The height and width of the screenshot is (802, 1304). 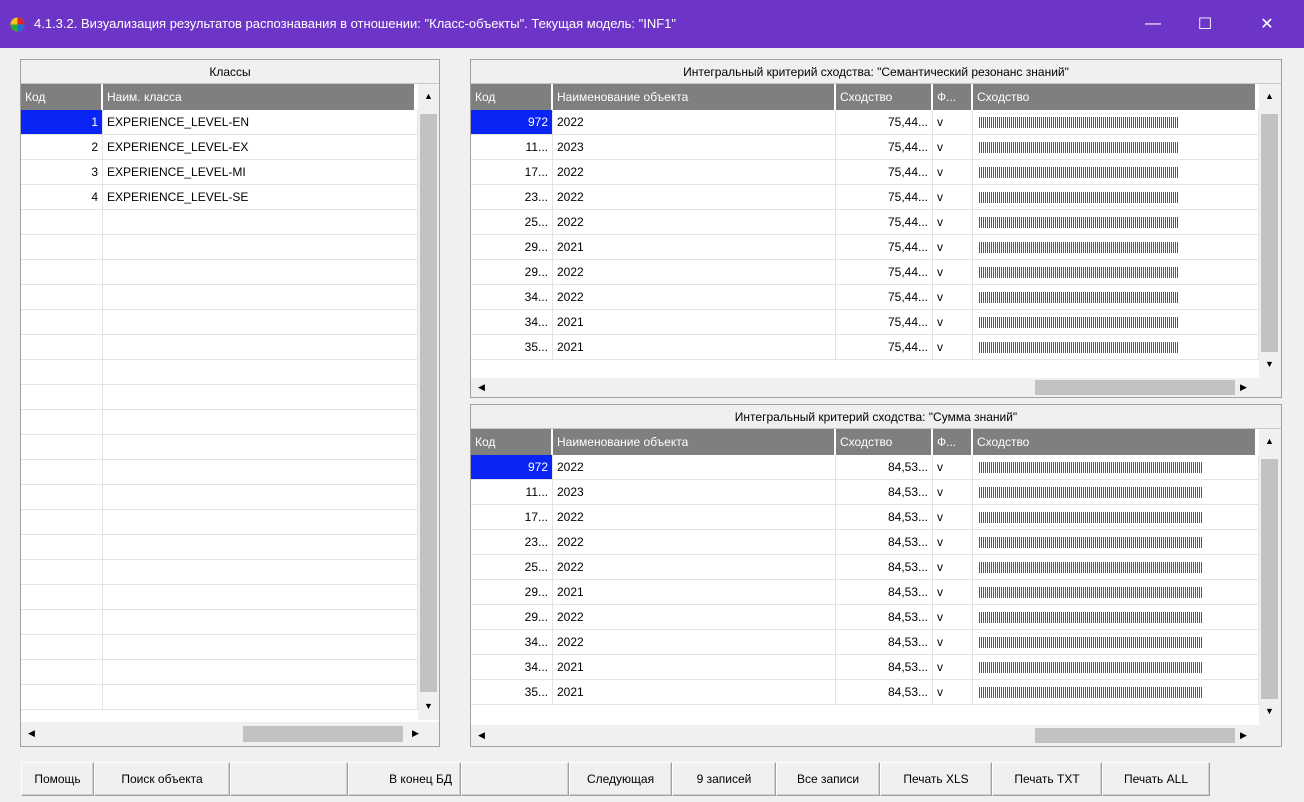 What do you see at coordinates (865, 222) in the screenshot?
I see `table-row: 25... 2022 75,44... v` at bounding box center [865, 222].